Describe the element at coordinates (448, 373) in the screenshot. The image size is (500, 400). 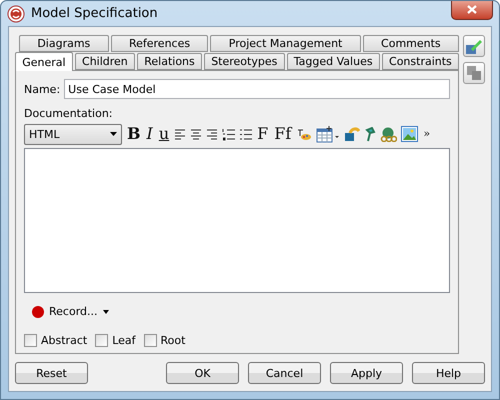
I see `dialog-button: Help` at that location.